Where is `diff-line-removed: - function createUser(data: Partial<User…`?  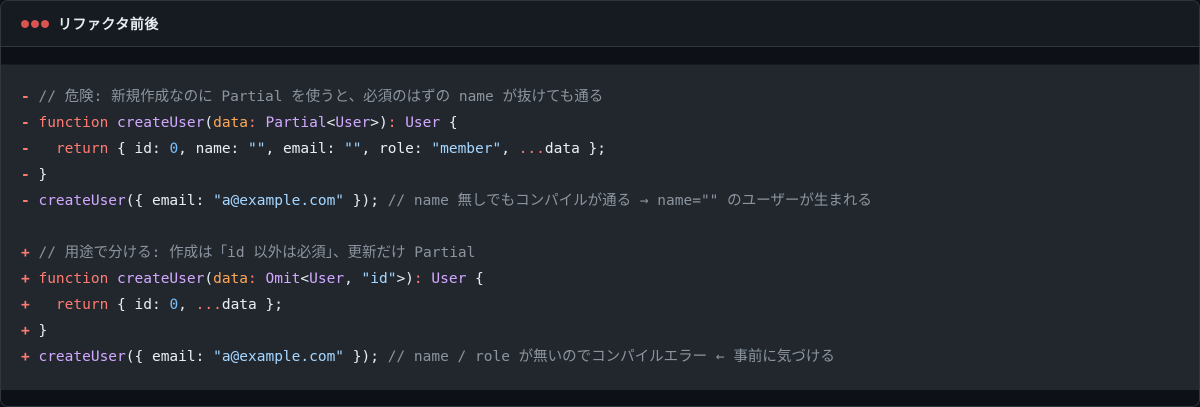
diff-line-removed: - function createUser(data: Partial<User… is located at coordinates (600, 123).